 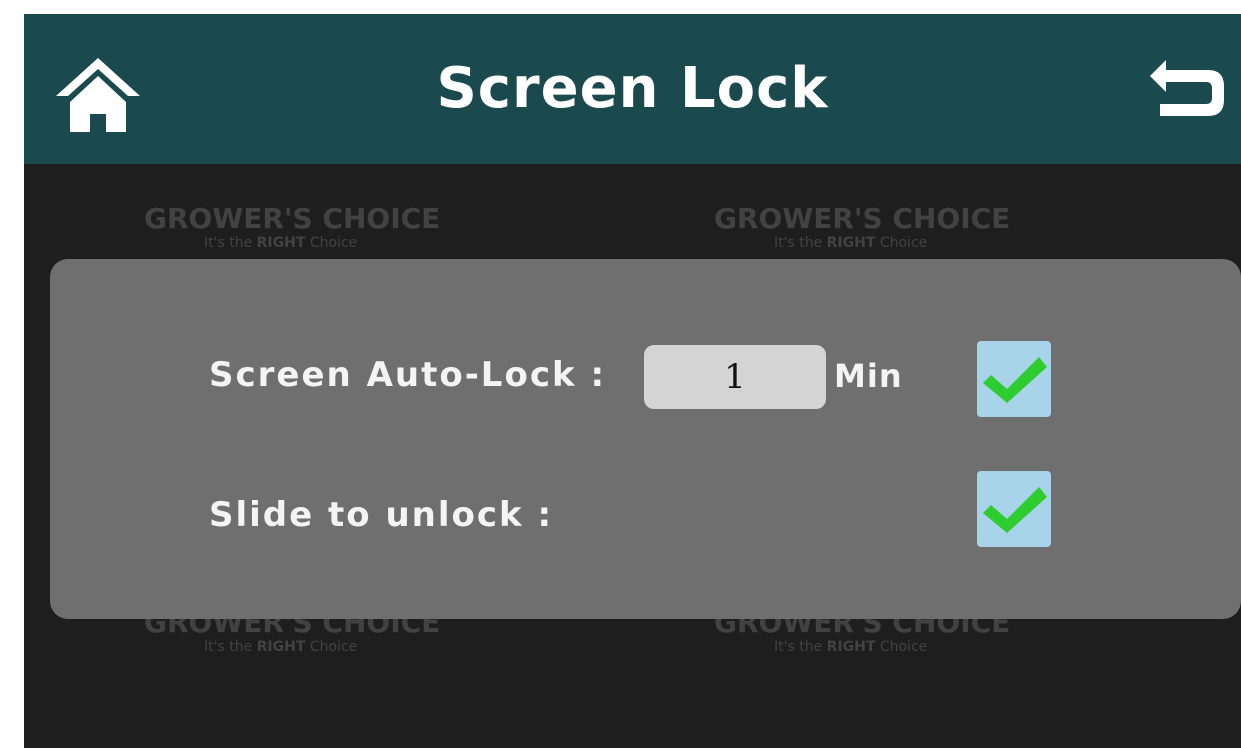 What do you see at coordinates (381, 515) in the screenshot?
I see `slide-unlock-label: Slide to unlock :` at bounding box center [381, 515].